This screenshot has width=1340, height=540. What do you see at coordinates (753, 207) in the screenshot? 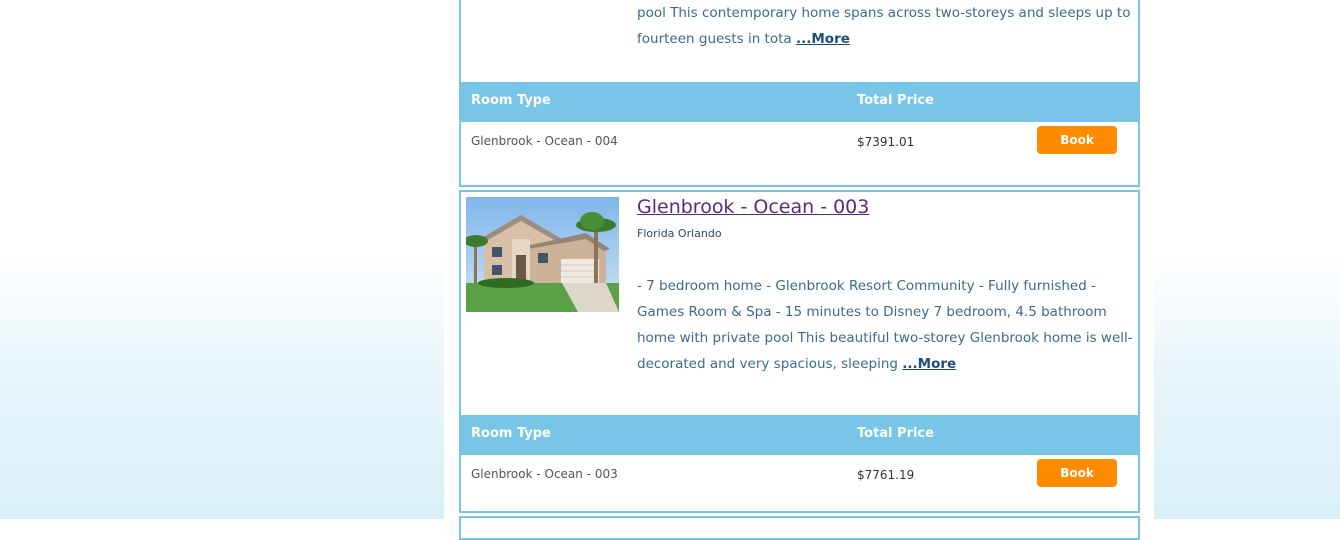
I see `property-title-link: Glenbrook - Ocean - 003` at bounding box center [753, 207].